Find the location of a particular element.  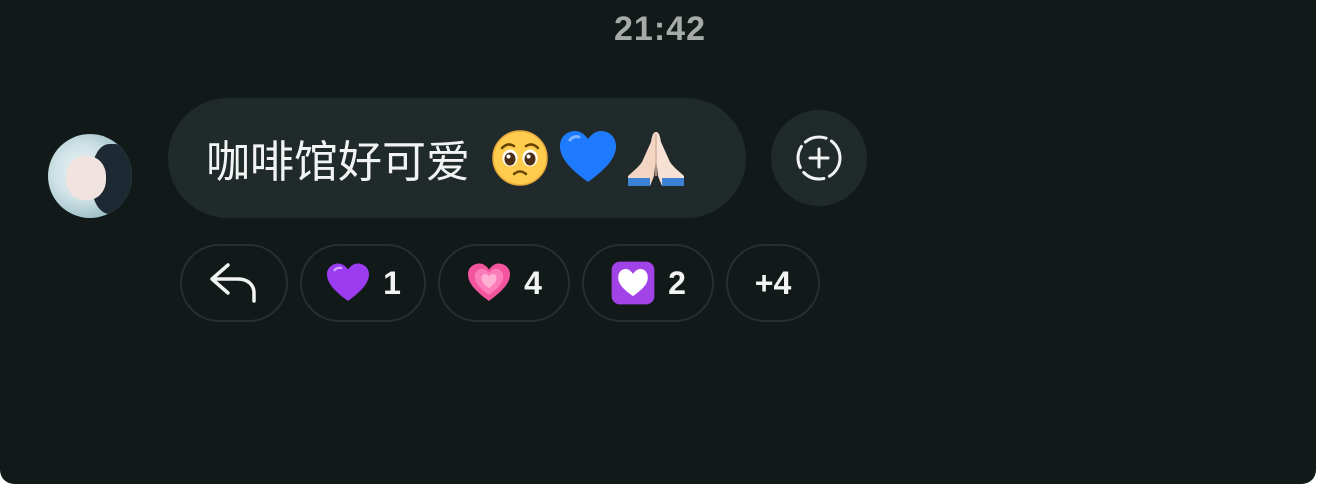

message-timestamp: 21:42 is located at coordinates (660, 29).